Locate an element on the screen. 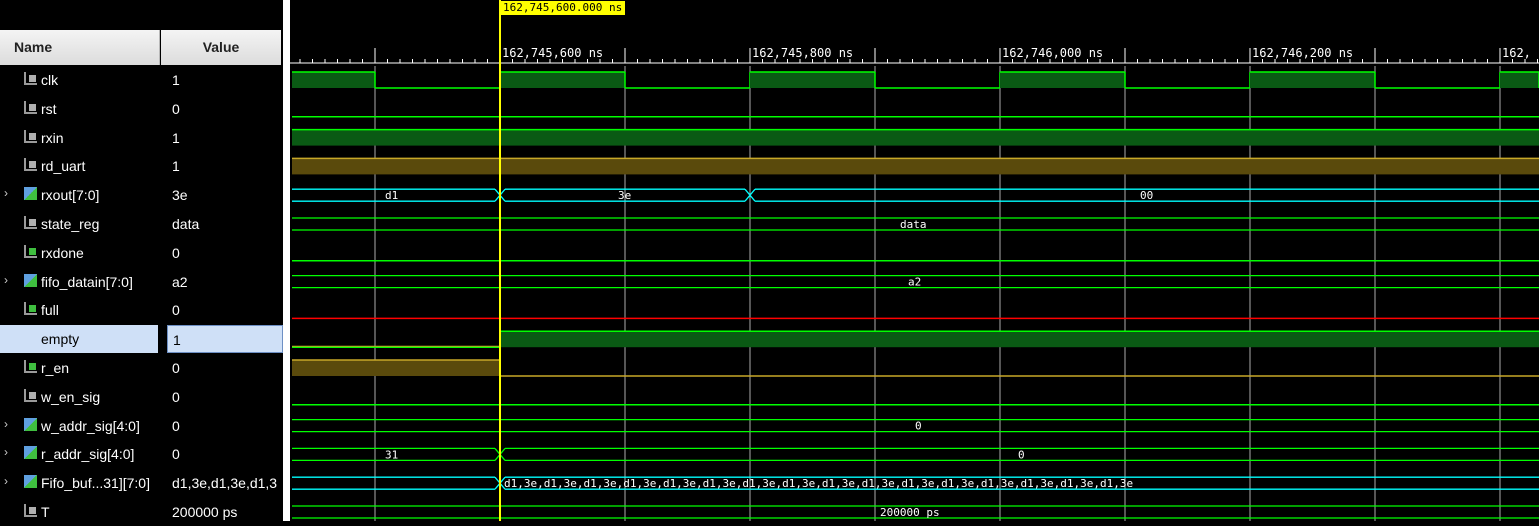 The image size is (1539, 526). signal-row: › w_addr_sig[4:0] 0 is located at coordinates (141, 426).